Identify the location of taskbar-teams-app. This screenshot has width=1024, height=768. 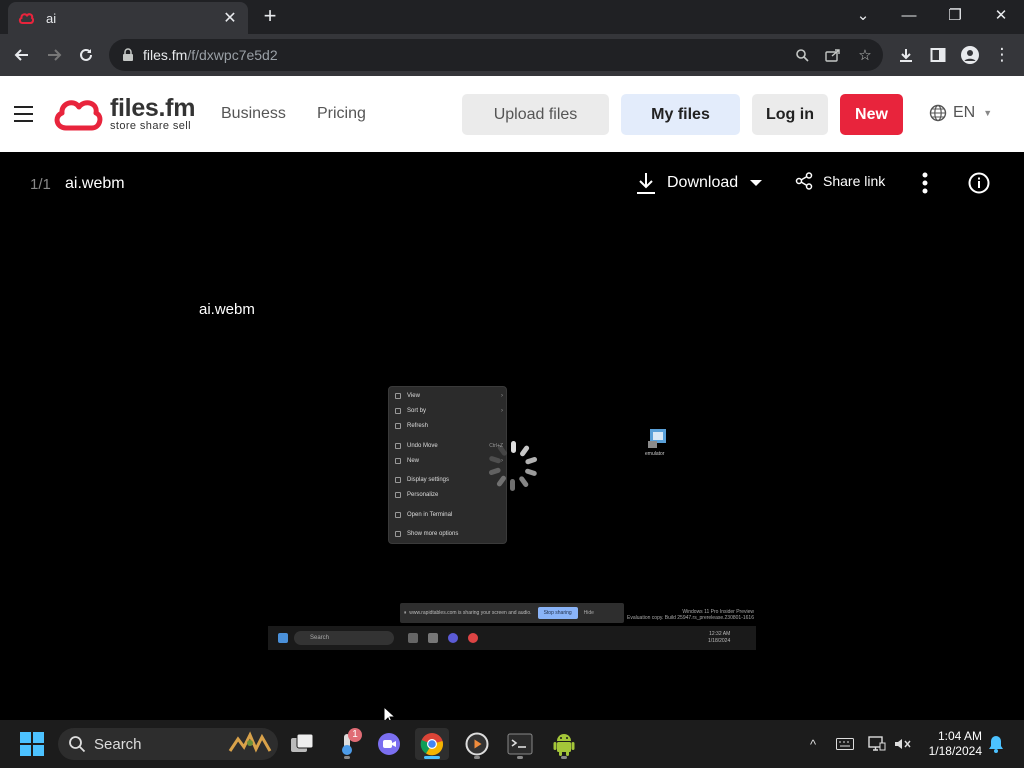
(389, 744).